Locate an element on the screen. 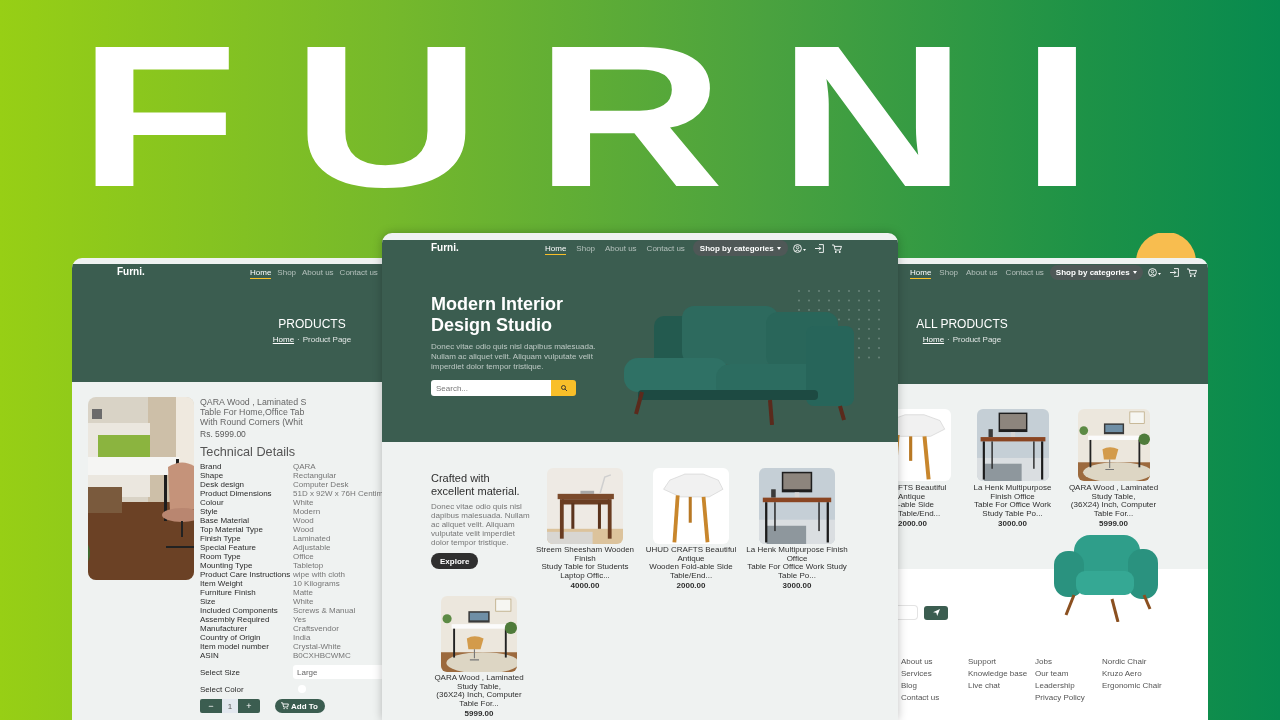  spec-label: Special Feature is located at coordinates (228, 547).